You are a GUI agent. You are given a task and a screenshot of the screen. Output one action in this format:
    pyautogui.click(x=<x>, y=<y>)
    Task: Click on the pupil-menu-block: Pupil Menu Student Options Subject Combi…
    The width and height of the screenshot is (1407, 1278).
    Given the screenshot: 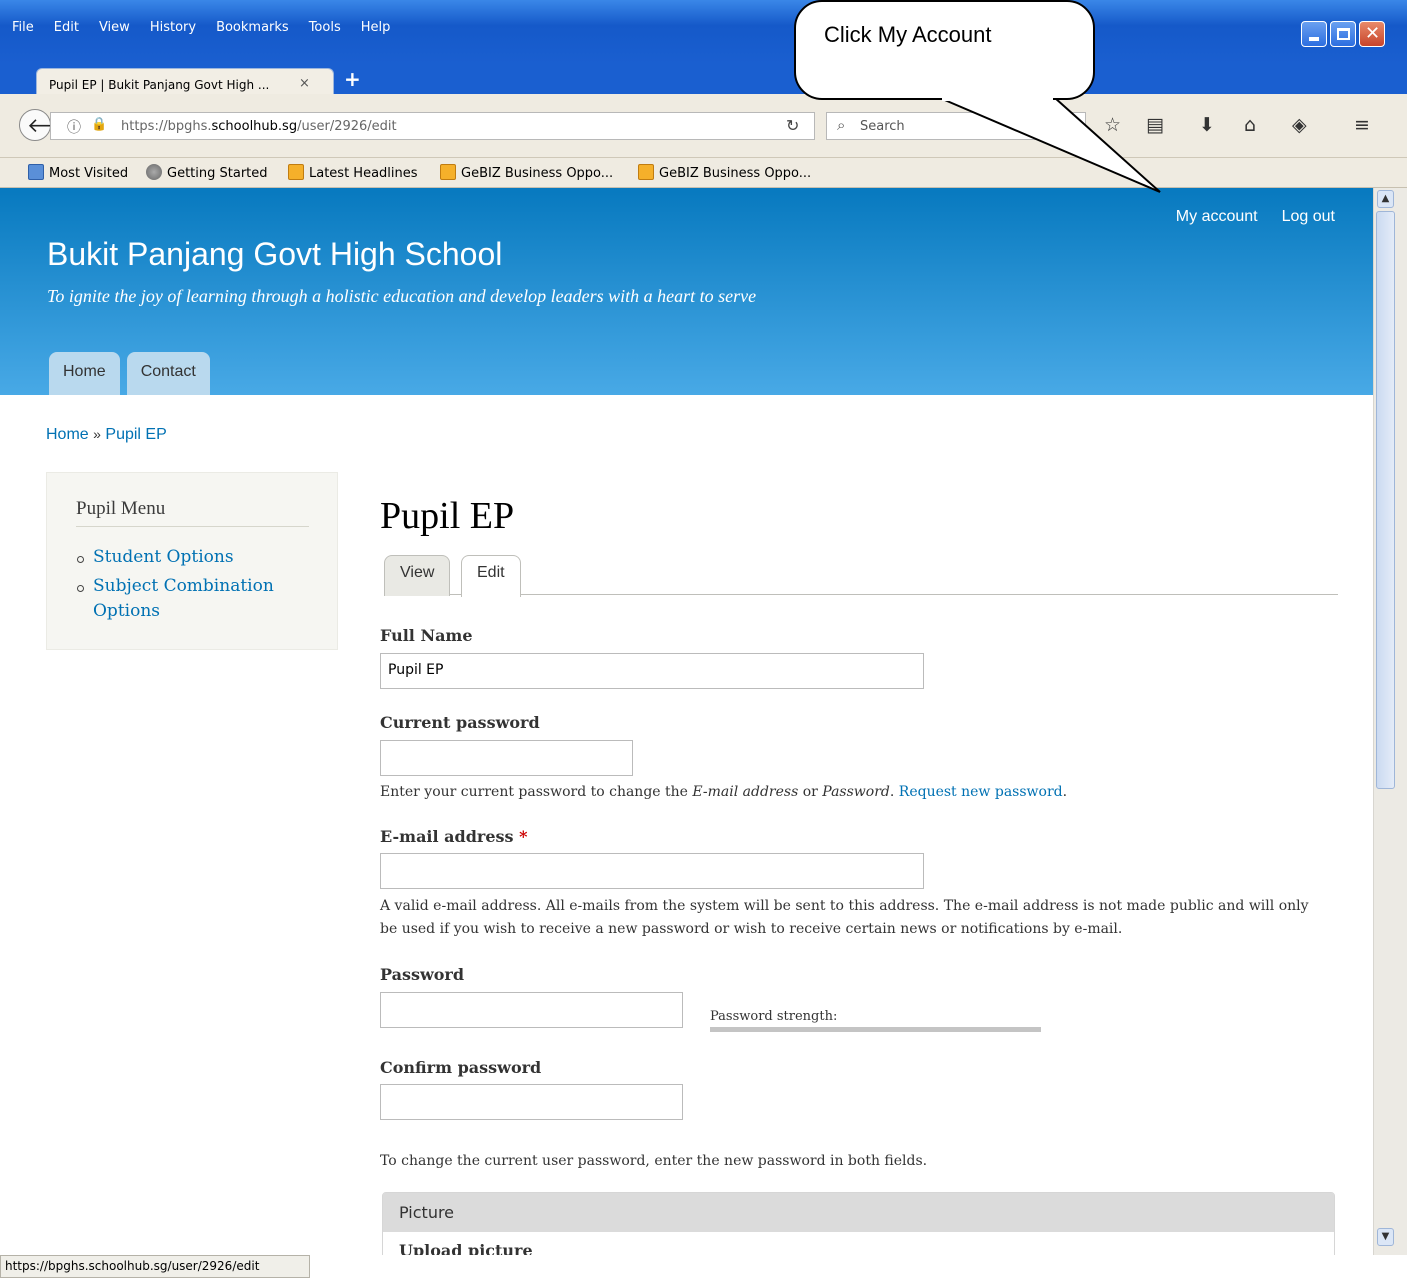 What is the action you would take?
    pyautogui.click(x=192, y=561)
    